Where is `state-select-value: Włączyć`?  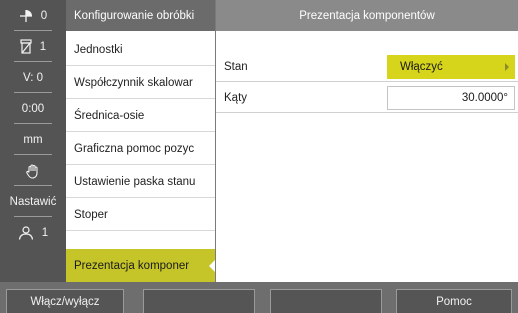 state-select-value: Włączyć is located at coordinates (421, 67).